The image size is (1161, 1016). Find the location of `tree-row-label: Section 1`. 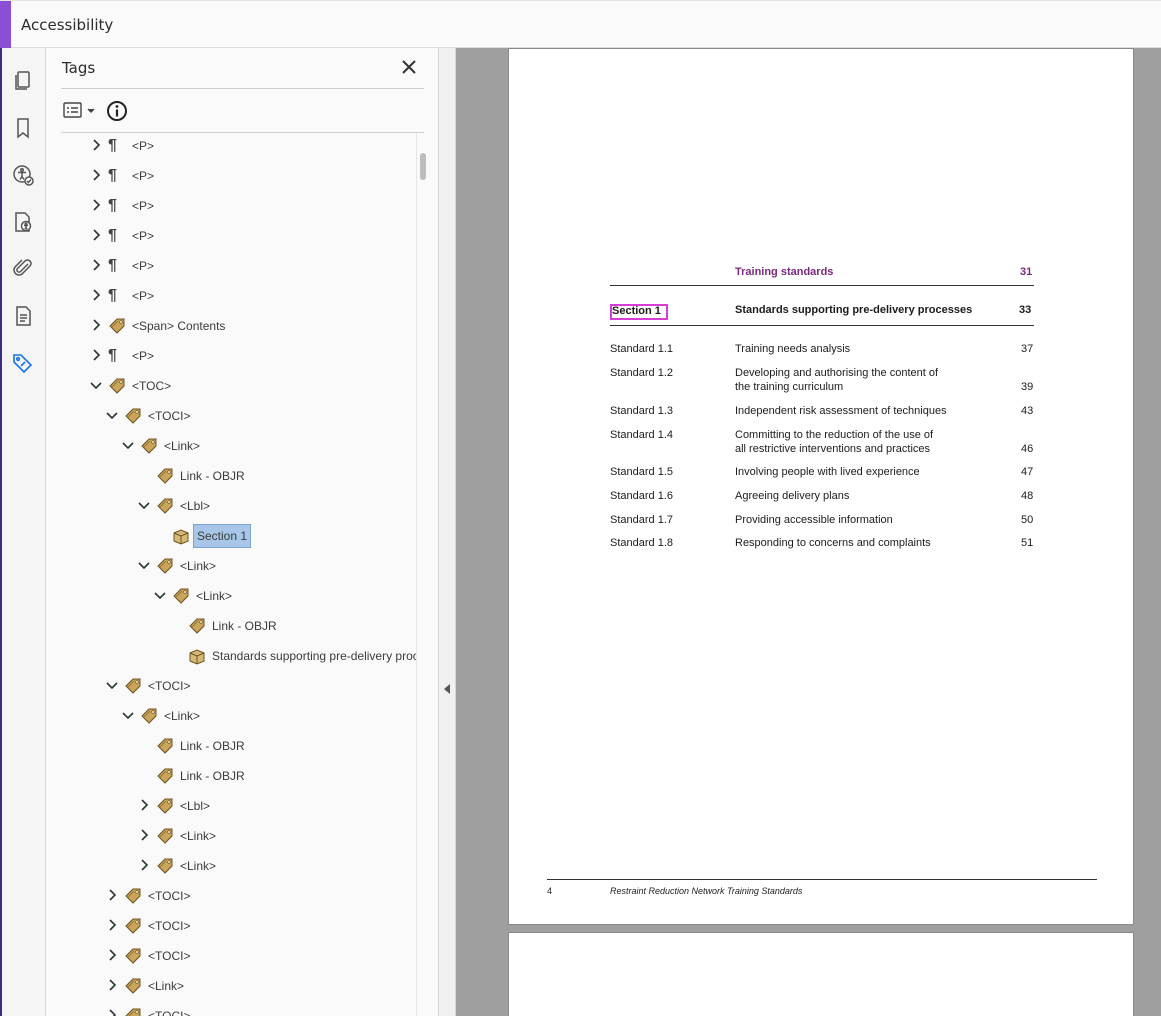

tree-row-label: Section 1 is located at coordinates (222, 536).